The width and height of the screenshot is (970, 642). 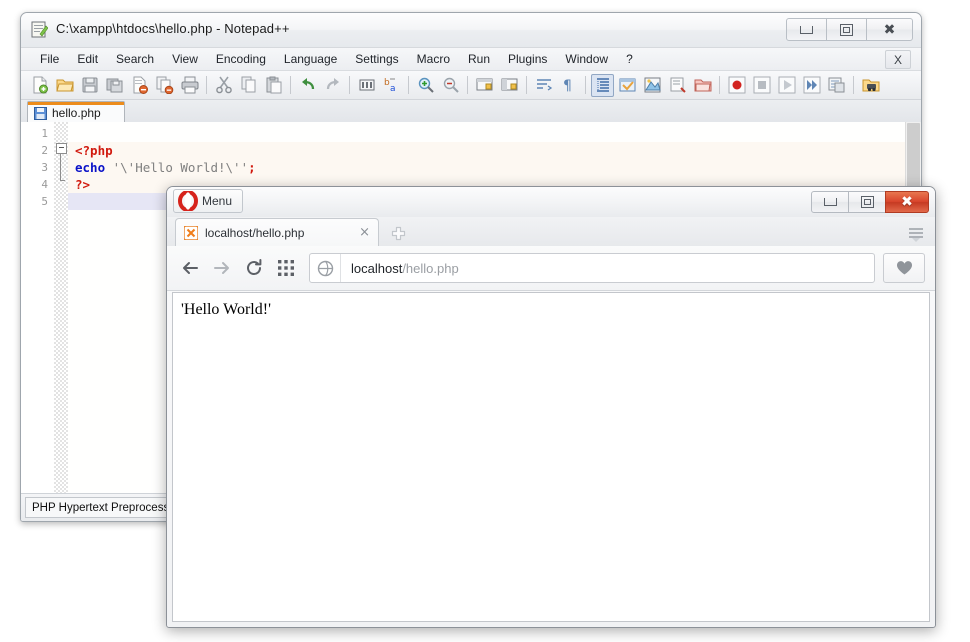 What do you see at coordinates (226, 309) in the screenshot?
I see `page-output-text: 'Hello World!'` at bounding box center [226, 309].